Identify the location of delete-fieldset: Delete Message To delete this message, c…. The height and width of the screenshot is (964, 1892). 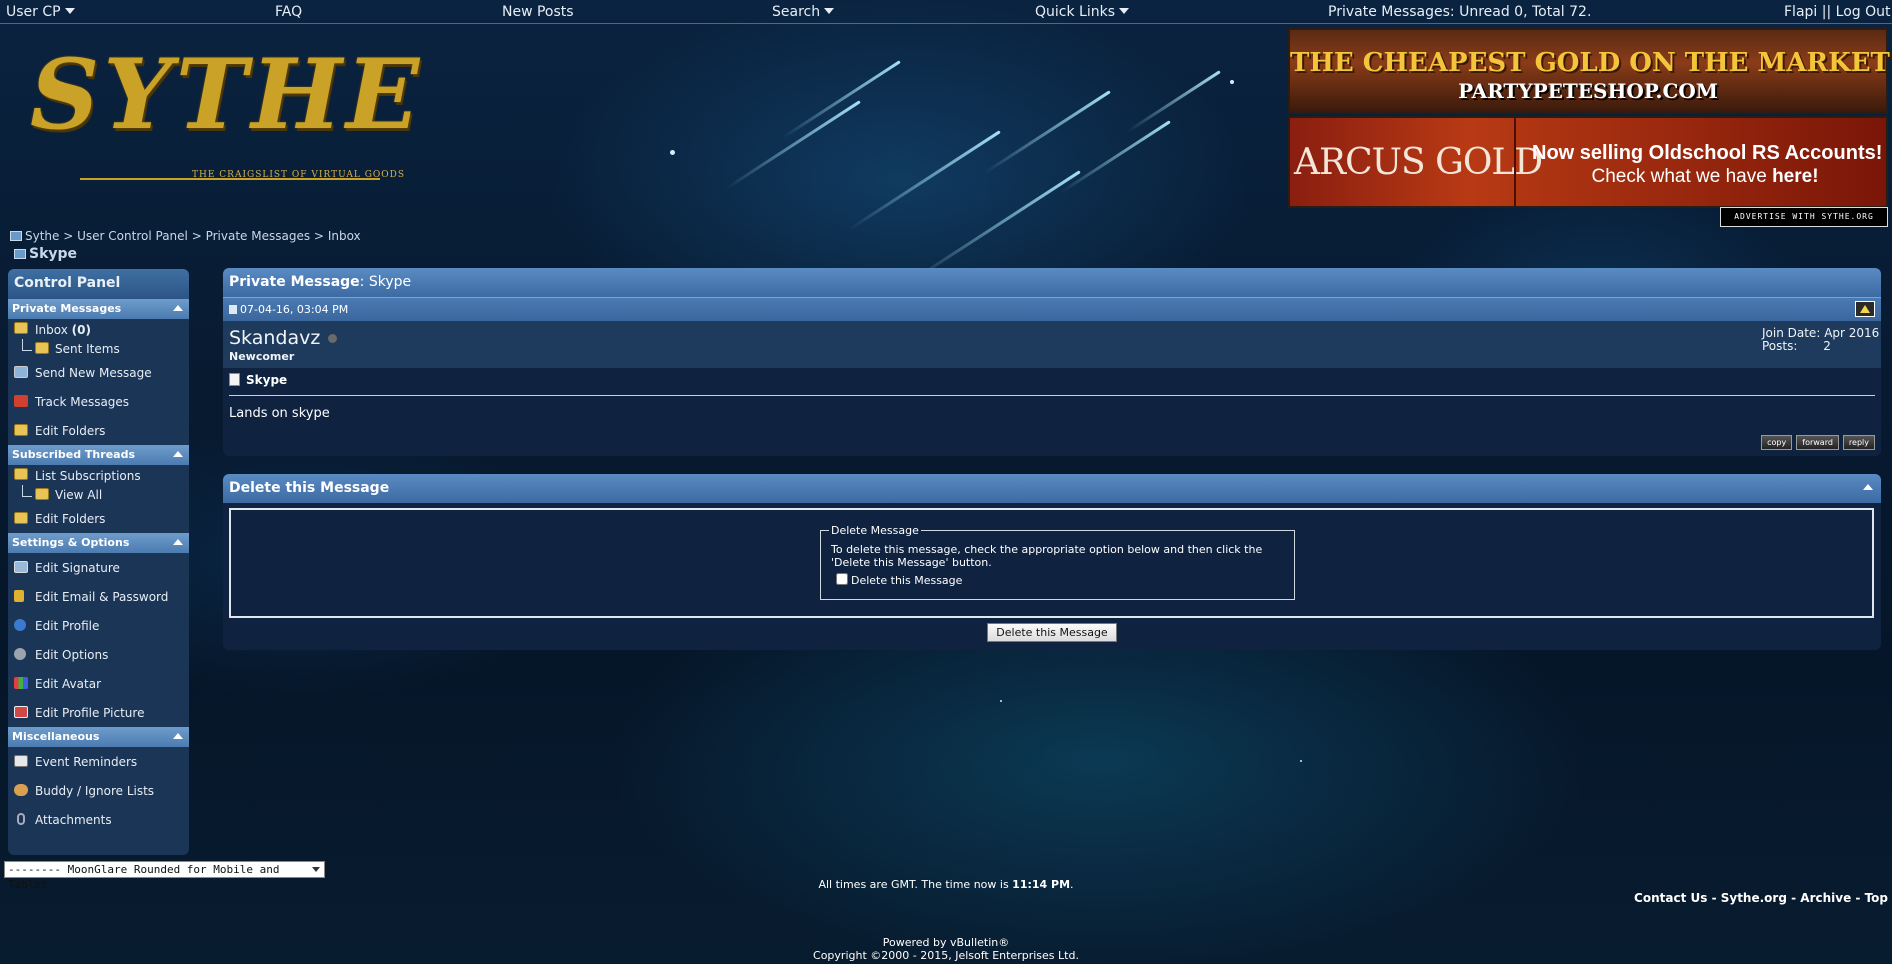
(1057, 562).